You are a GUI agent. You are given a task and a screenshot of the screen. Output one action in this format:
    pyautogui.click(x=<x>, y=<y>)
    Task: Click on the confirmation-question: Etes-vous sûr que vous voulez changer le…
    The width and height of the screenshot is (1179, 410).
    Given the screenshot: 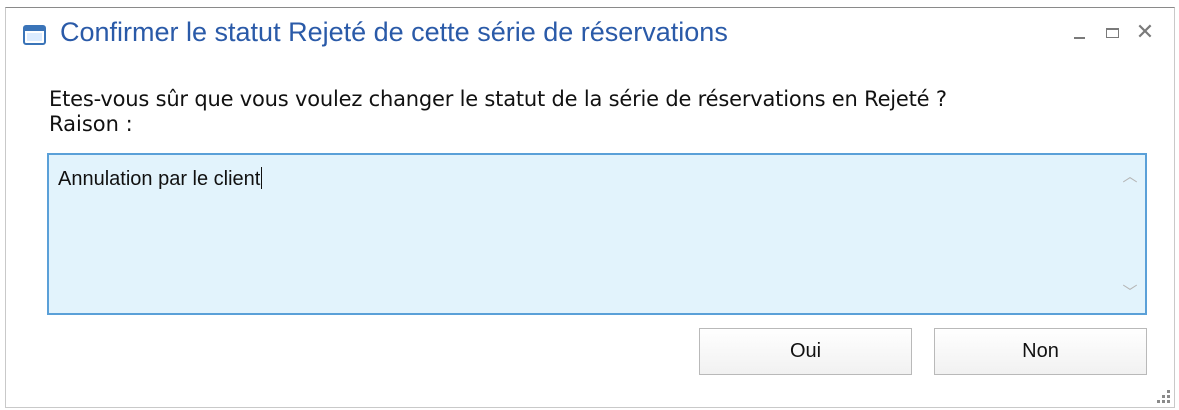 What is the action you would take?
    pyautogui.click(x=498, y=99)
    